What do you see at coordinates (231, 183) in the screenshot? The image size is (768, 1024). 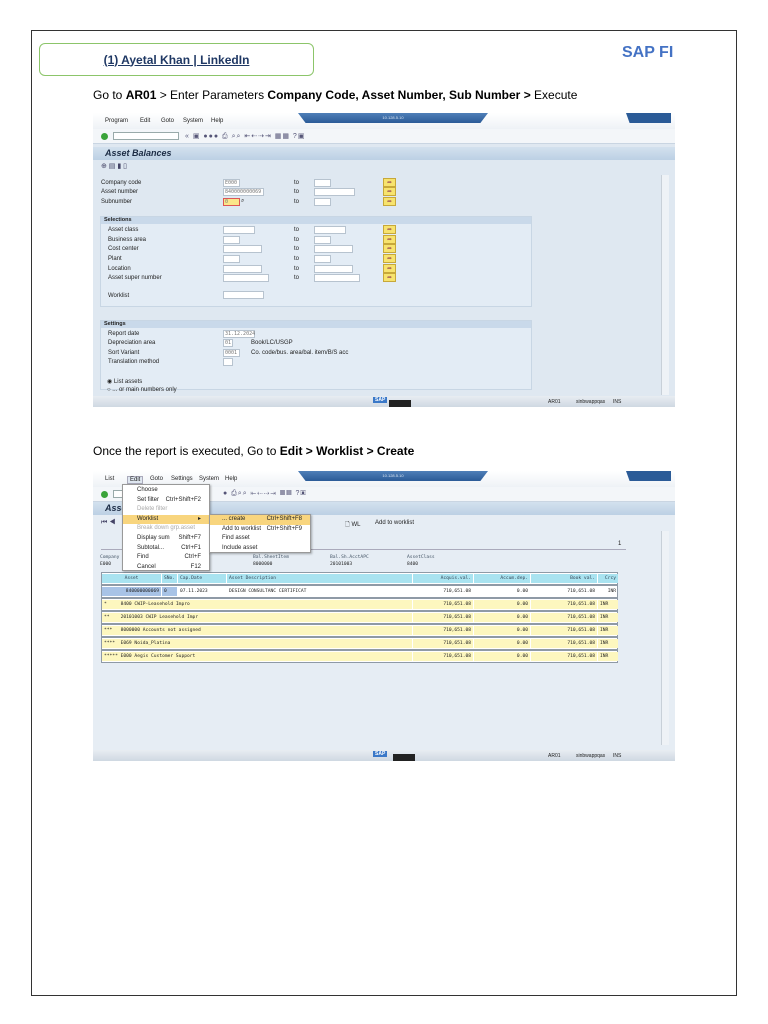 I see `company-code-input: E000` at bounding box center [231, 183].